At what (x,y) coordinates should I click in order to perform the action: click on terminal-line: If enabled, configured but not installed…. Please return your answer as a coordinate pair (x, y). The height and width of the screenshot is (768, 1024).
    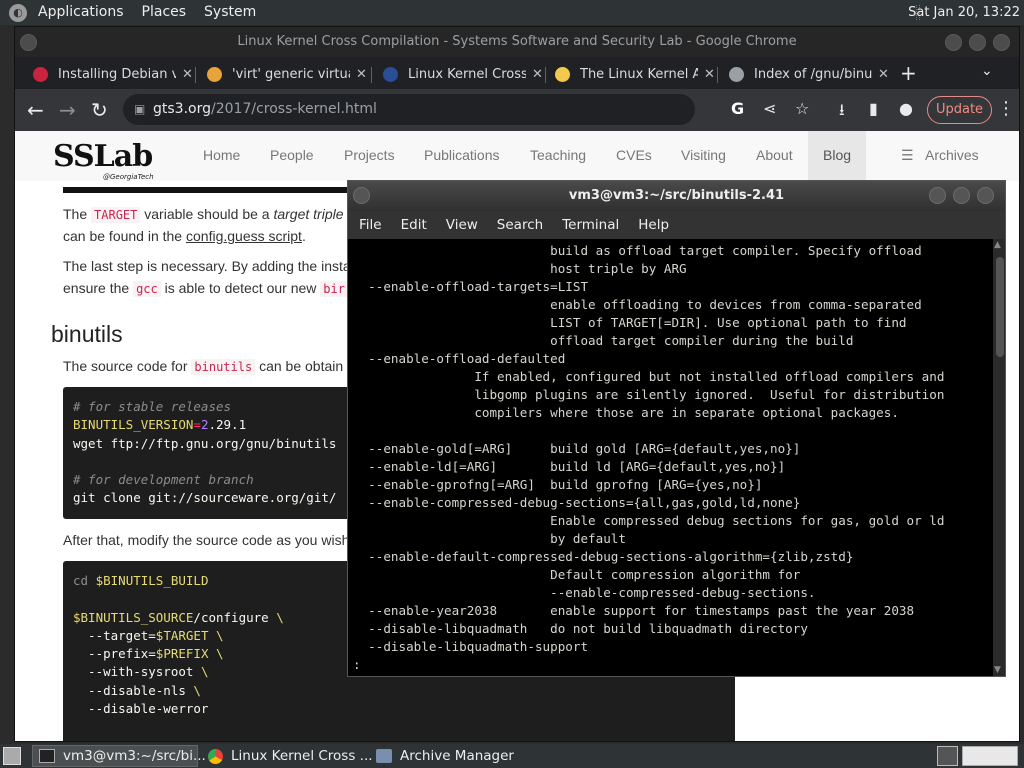
    Looking at the image, I should click on (649, 376).